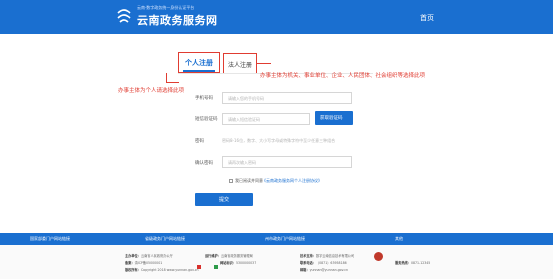 This screenshot has height=279, width=553. I want to click on link-bar-item: 国家部委门户网站链接, so click(50, 239).